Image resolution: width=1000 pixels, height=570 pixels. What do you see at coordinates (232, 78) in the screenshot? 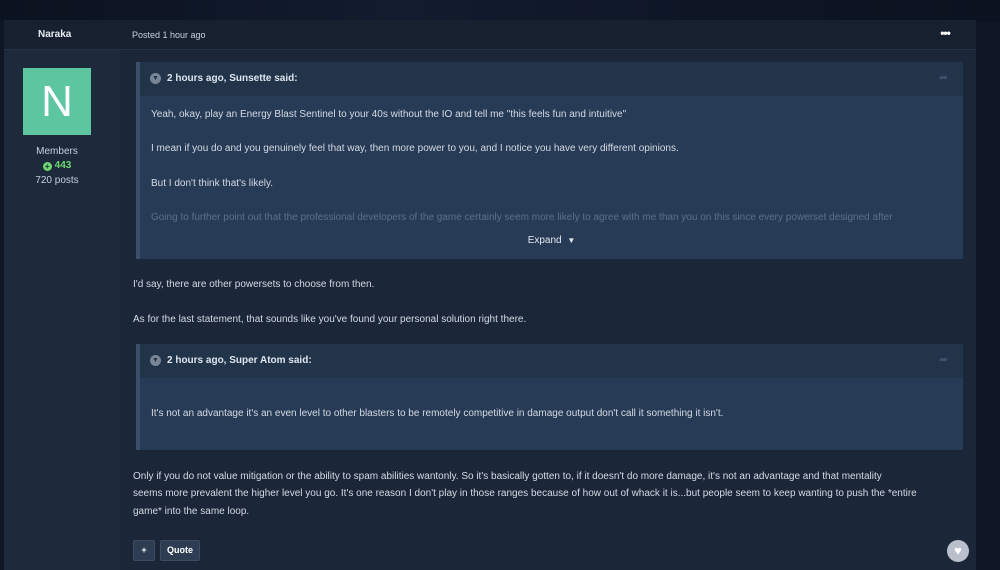
I see `quote-citation: 2 hours ago, Sunsette said:` at bounding box center [232, 78].